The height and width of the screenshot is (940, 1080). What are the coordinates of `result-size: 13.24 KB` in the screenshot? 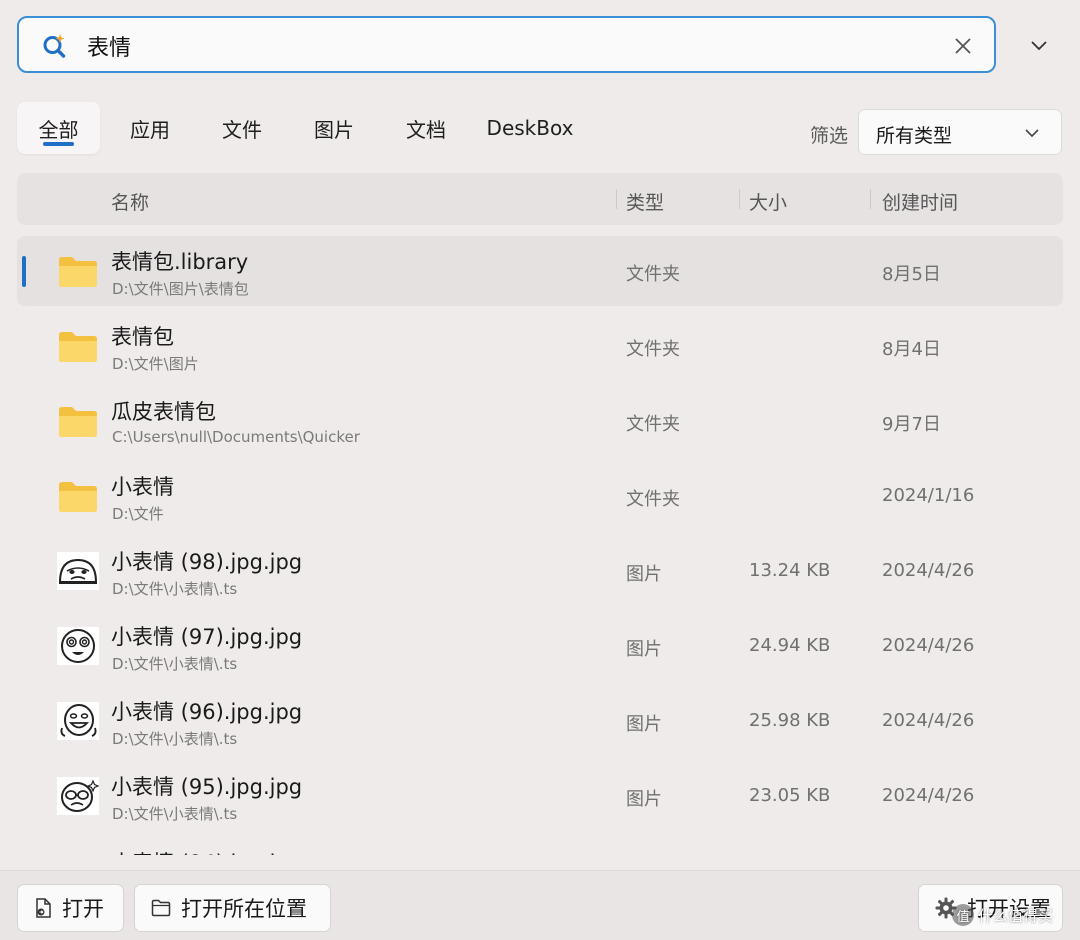 It's located at (790, 570).